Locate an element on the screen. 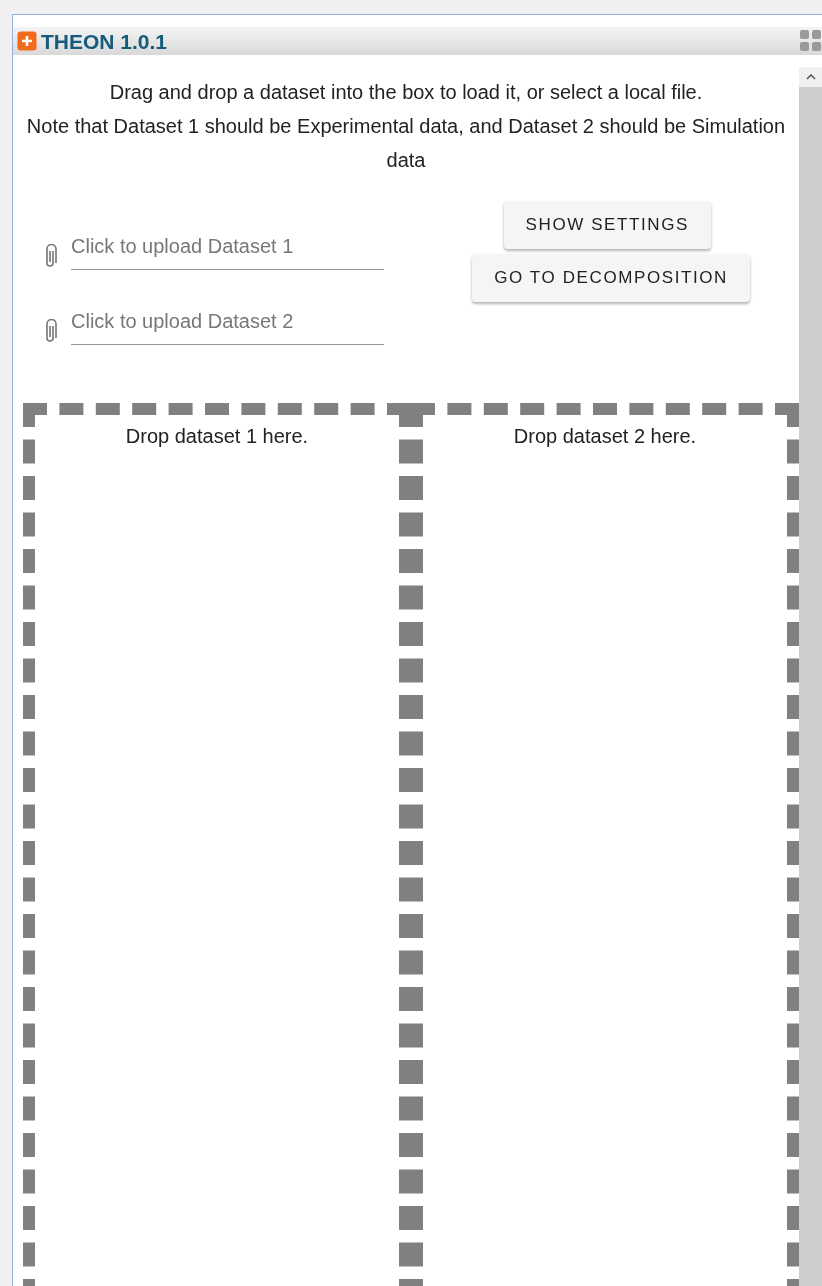 This screenshot has height=1286, width=822. window-title: THEON 1.0.1 is located at coordinates (104, 41).